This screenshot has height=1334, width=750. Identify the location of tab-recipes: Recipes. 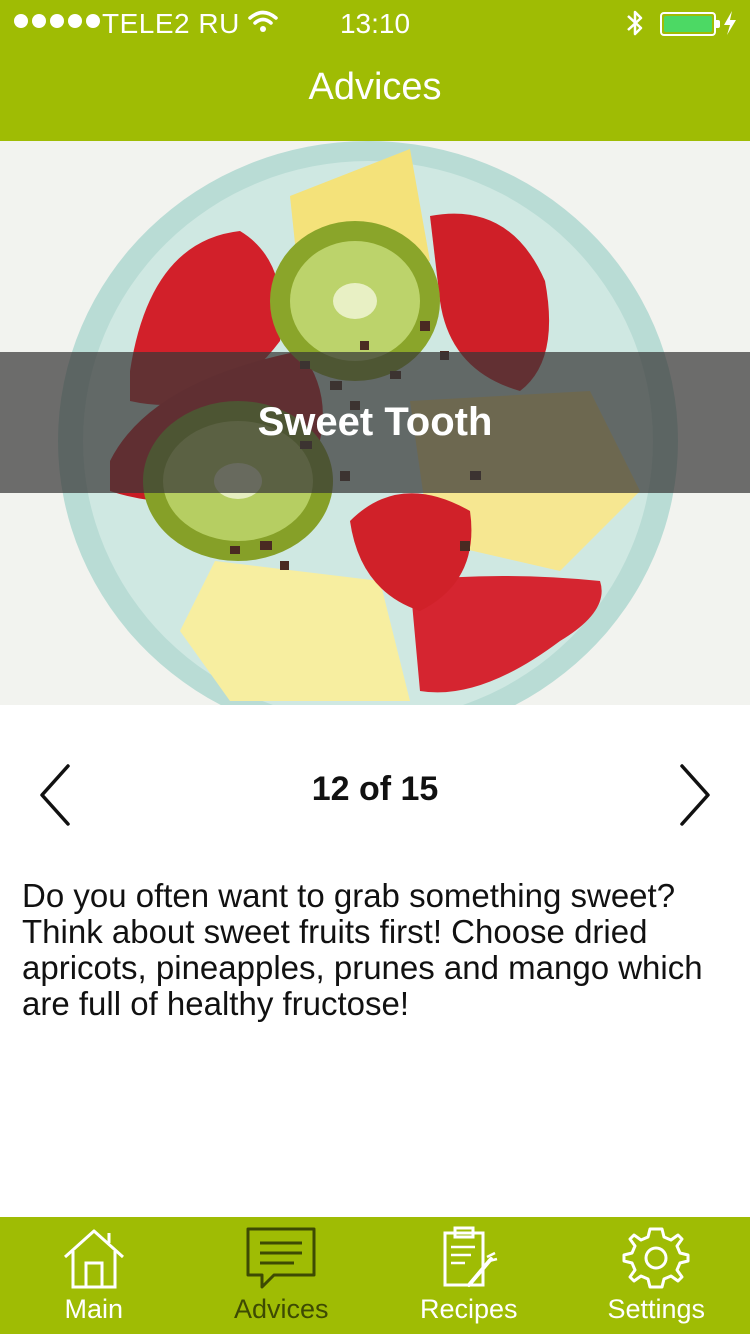
(469, 1275).